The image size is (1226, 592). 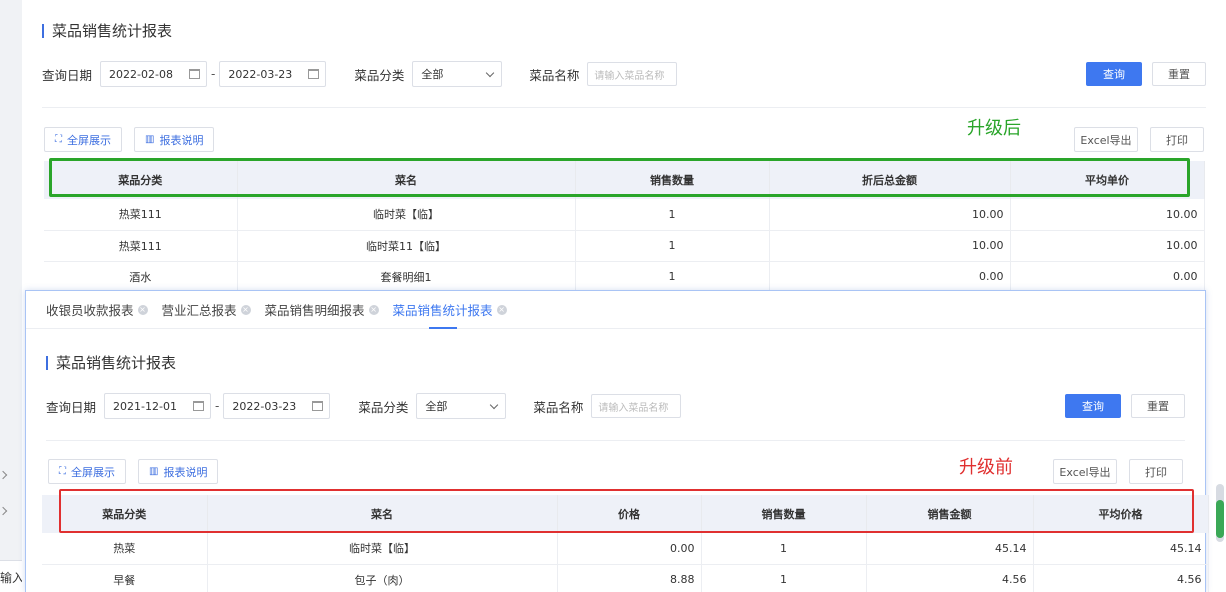 What do you see at coordinates (97, 310) in the screenshot?
I see `tab-cashier-report: 收银员收款报表 ×` at bounding box center [97, 310].